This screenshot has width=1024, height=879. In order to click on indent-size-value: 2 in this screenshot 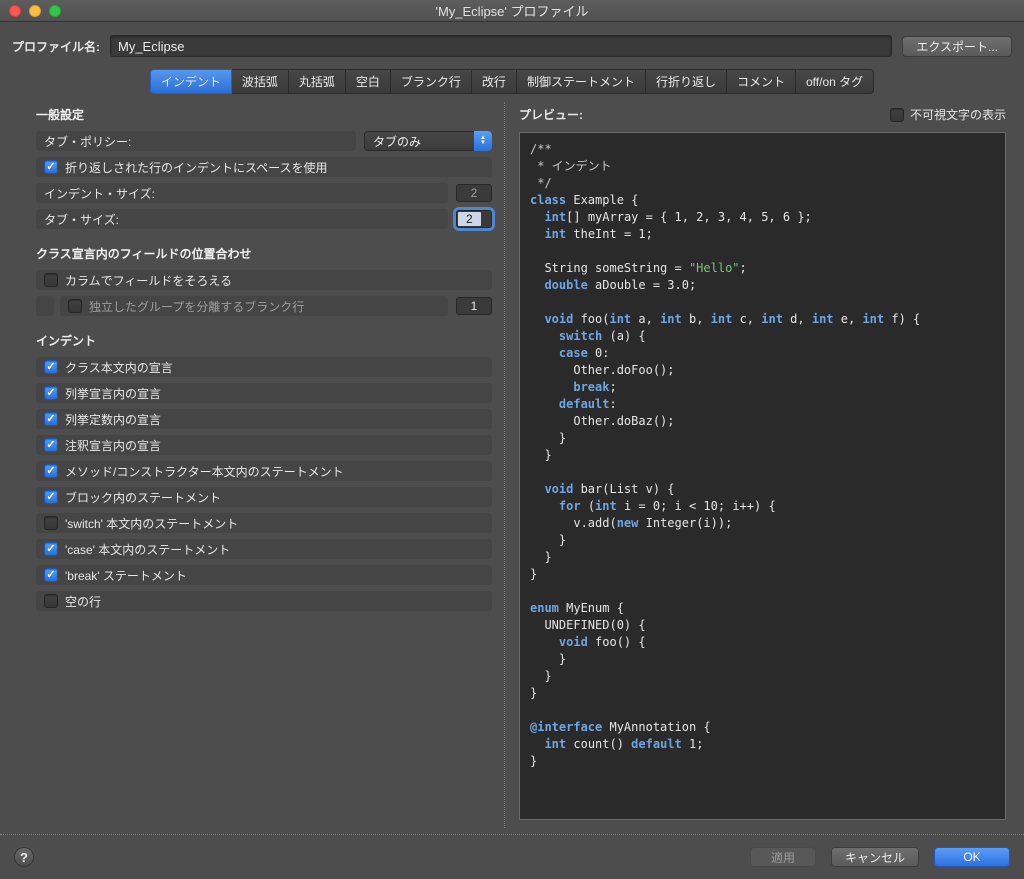, I will do `click(474, 193)`.